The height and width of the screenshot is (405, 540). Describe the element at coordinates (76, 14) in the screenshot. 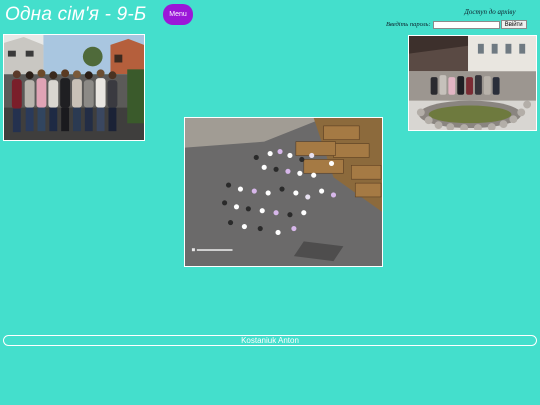

I see `page-title: Одна сім'я - 9-Б` at that location.